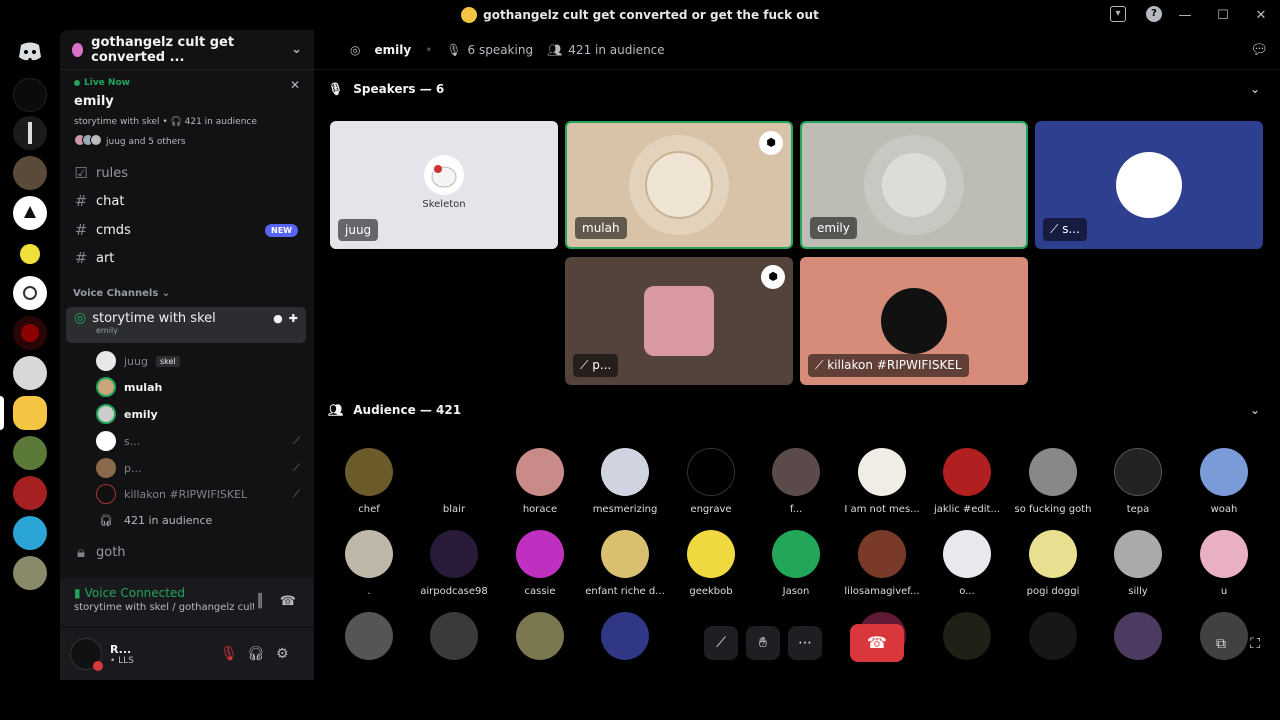  Describe the element at coordinates (1185, 15) in the screenshot. I see `minimize-icon: —` at that location.